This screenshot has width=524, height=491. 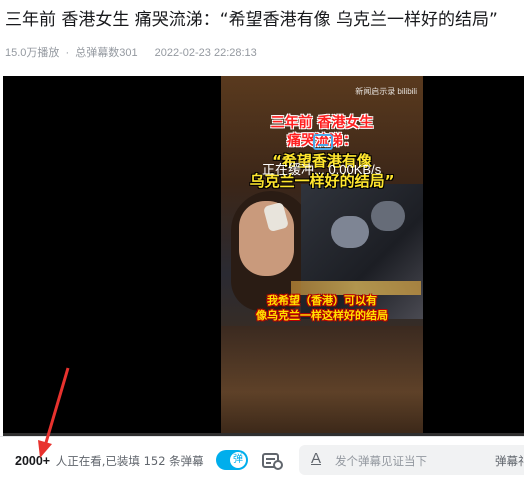 What do you see at coordinates (106, 53) in the screenshot?
I see `danmaku-total: 总弹幕数301` at bounding box center [106, 53].